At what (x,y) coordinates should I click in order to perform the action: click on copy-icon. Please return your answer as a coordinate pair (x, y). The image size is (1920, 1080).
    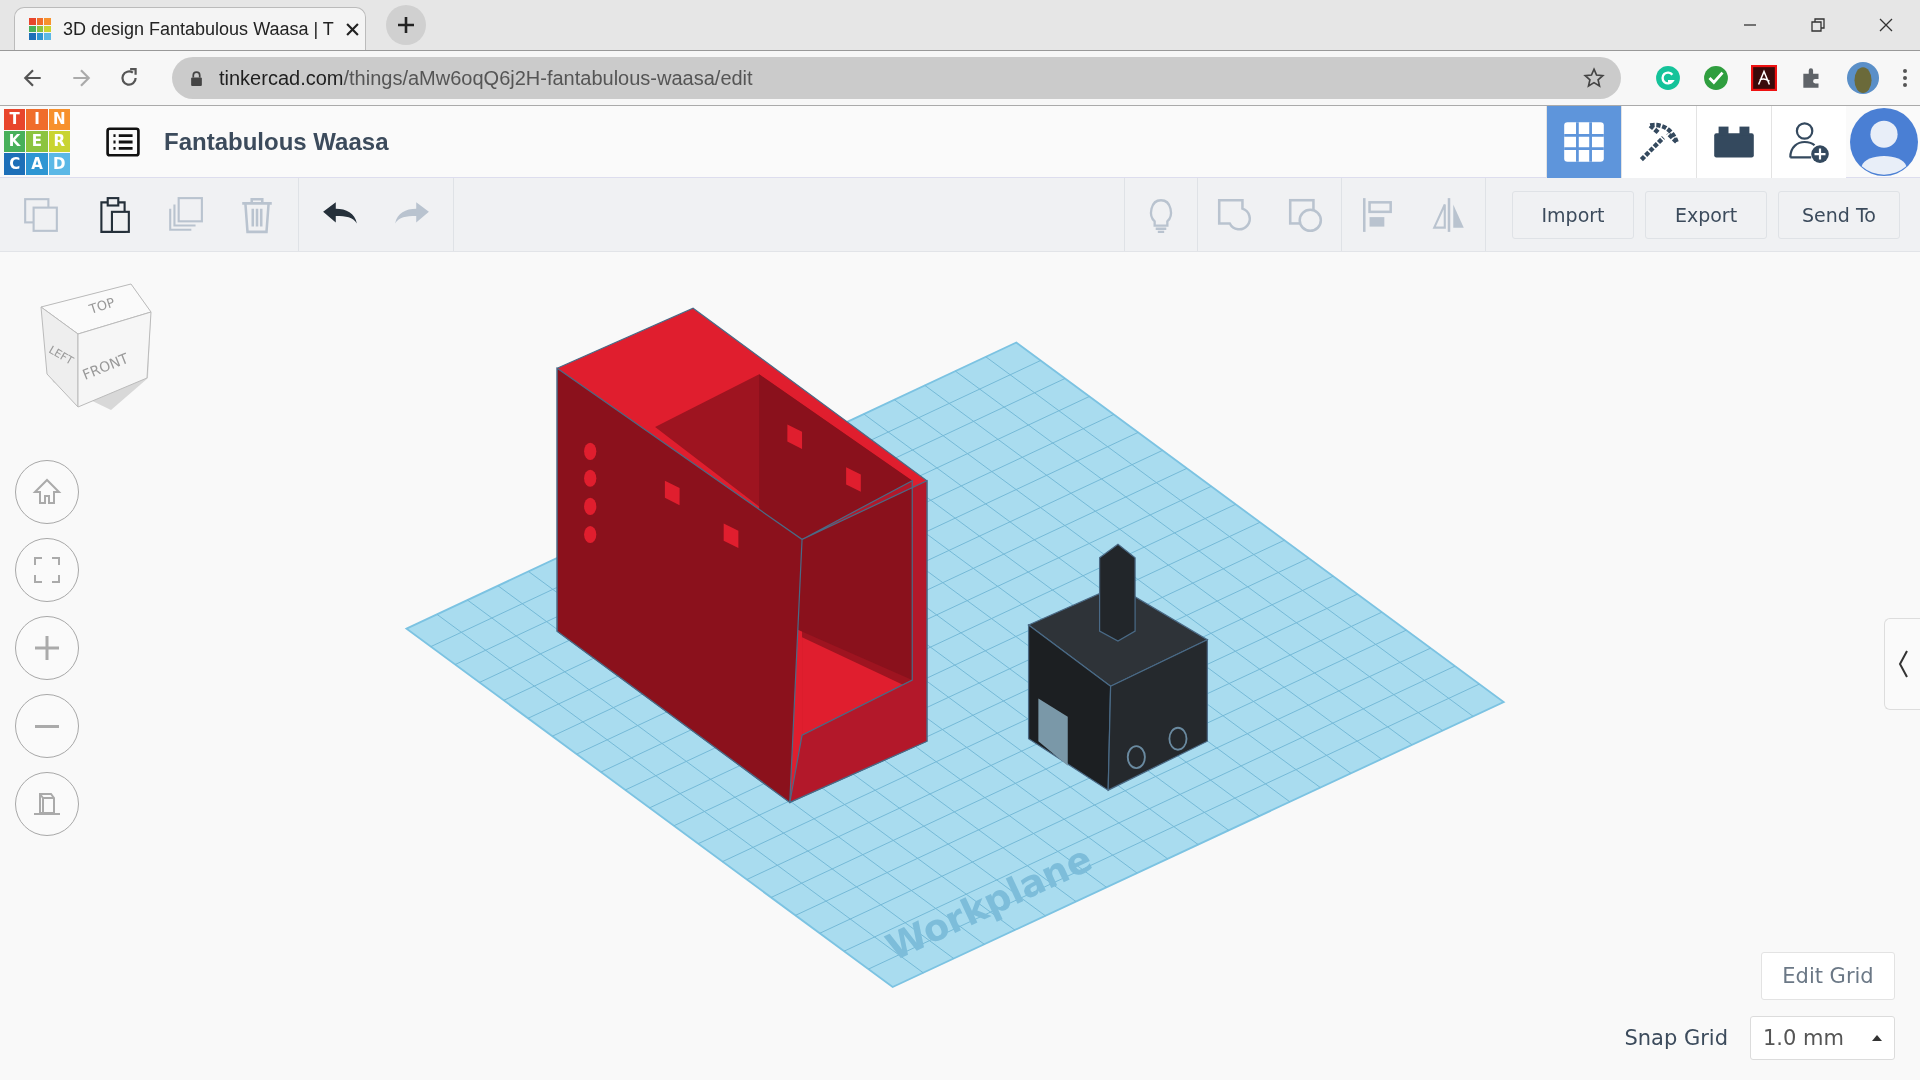
    Looking at the image, I should click on (41, 214).